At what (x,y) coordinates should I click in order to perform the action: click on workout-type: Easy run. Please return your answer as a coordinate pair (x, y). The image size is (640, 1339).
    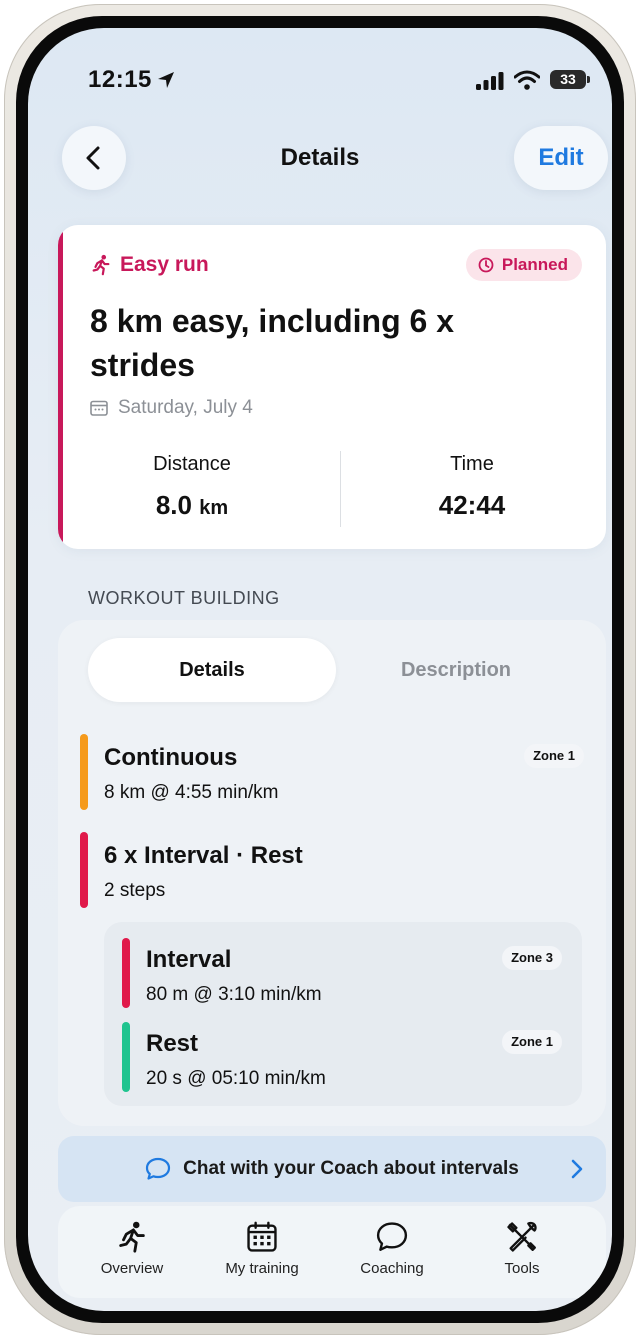
    Looking at the image, I should click on (149, 265).